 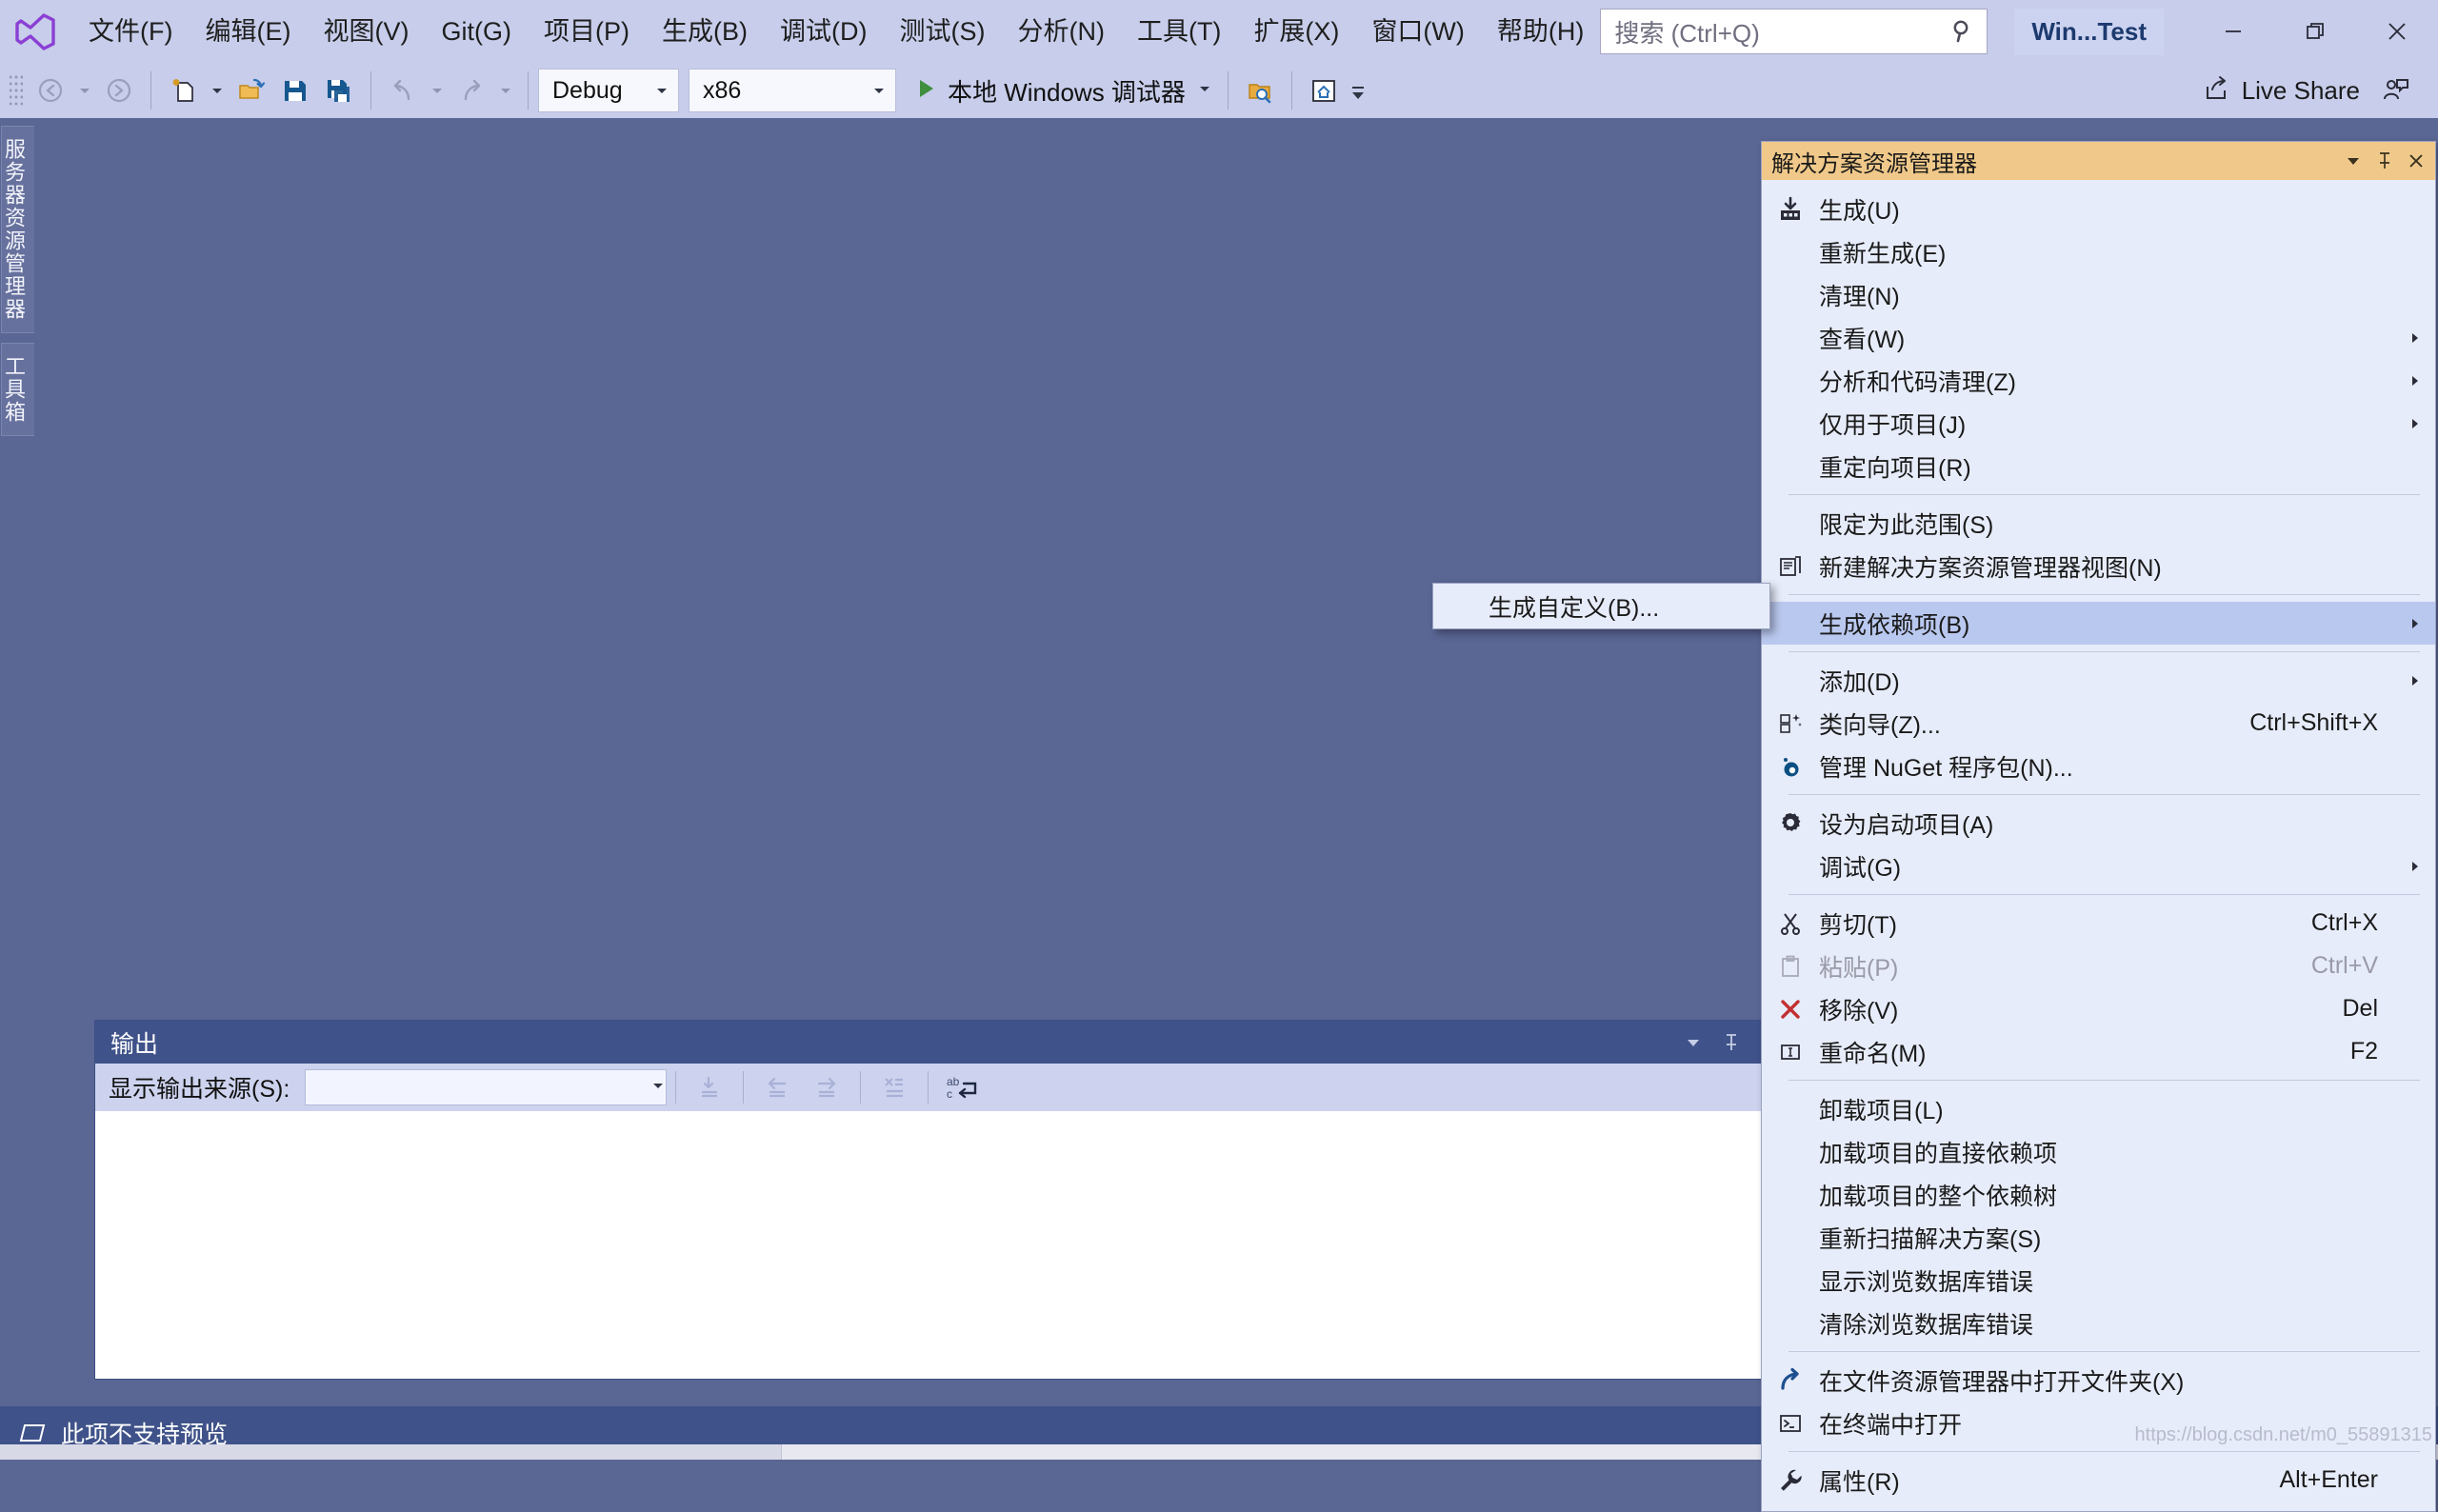 What do you see at coordinates (2099, 823) in the screenshot?
I see `menu-item-set-as-startup-project: 设为启动项目(A)` at bounding box center [2099, 823].